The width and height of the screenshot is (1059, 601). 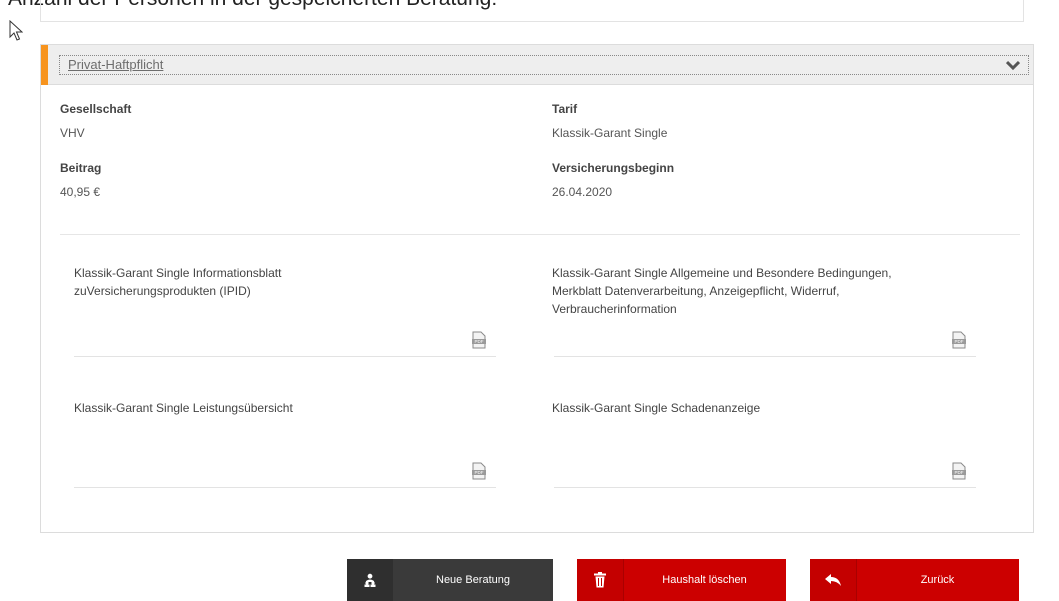 I want to click on tariff-value: Klassik-Garant Single, so click(x=610, y=133).